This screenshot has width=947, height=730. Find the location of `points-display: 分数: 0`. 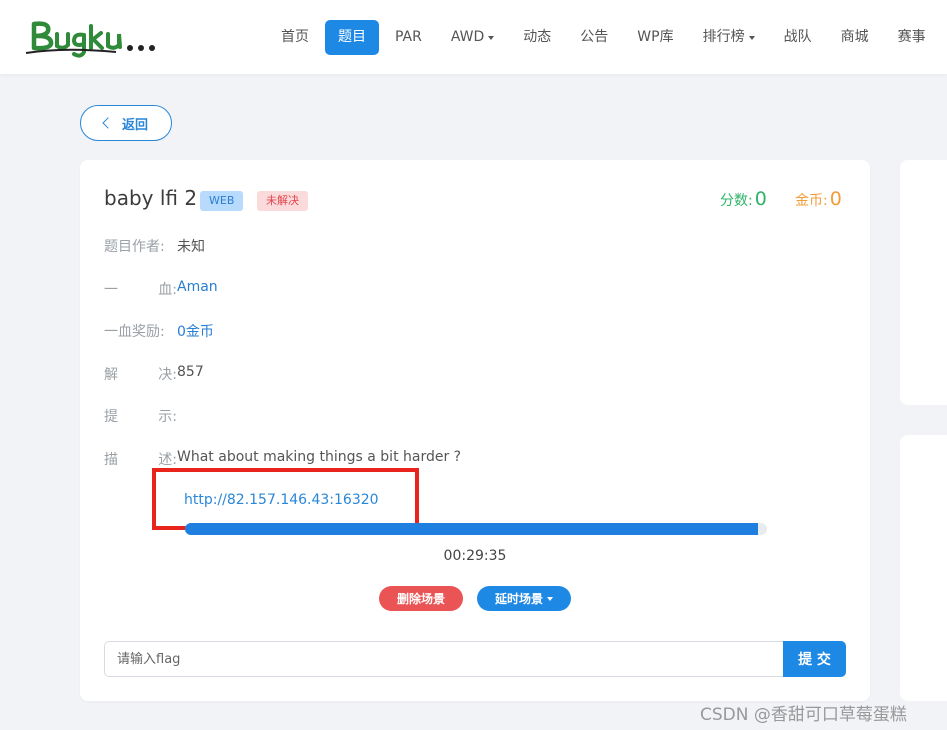

points-display: 分数: 0 is located at coordinates (743, 199).